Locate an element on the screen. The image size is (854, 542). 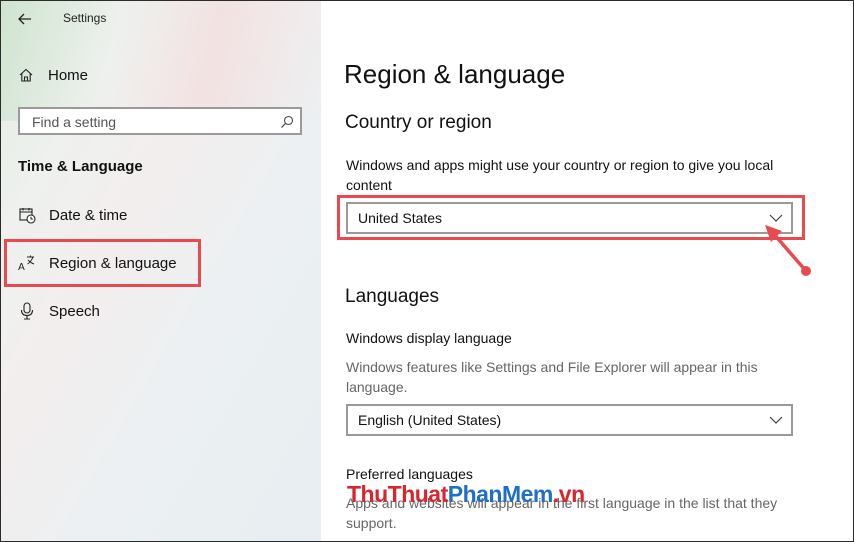
search-box is located at coordinates (160, 121).